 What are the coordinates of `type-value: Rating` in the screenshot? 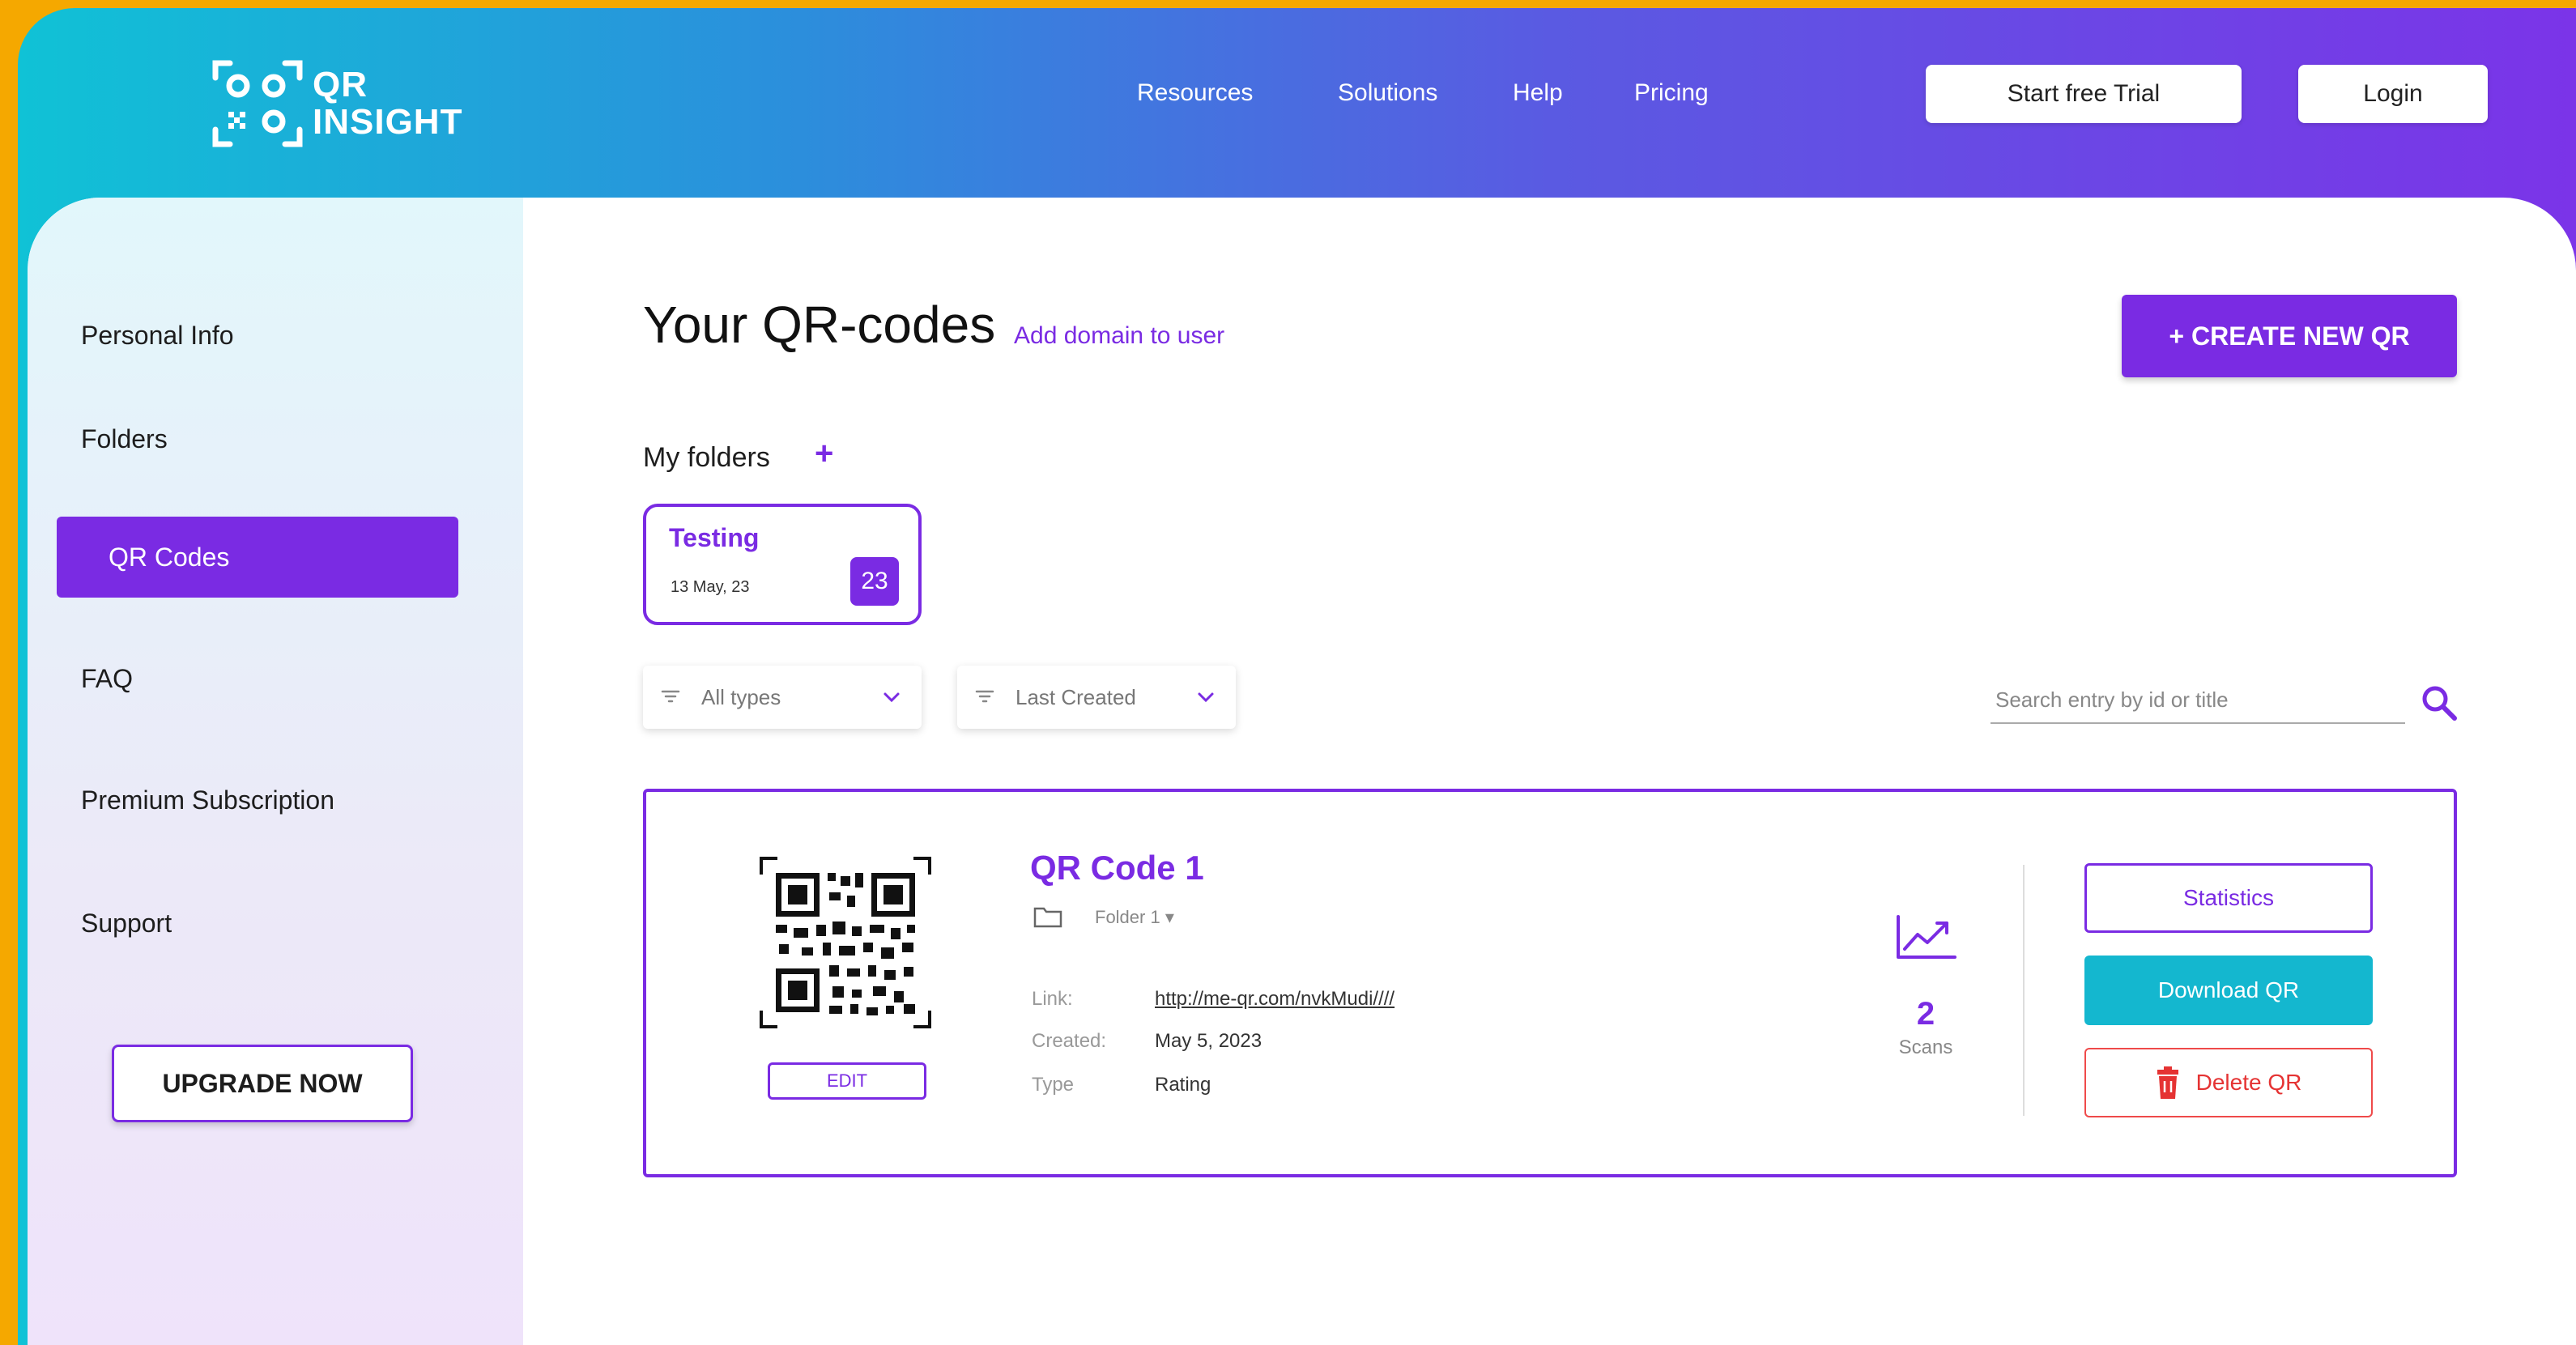 It's located at (1183, 1085).